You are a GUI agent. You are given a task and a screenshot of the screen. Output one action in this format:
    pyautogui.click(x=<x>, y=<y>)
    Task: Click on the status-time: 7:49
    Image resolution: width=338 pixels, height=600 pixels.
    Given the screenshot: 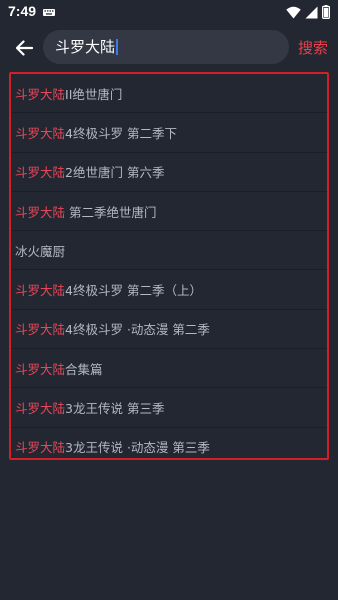 What is the action you would take?
    pyautogui.click(x=22, y=11)
    